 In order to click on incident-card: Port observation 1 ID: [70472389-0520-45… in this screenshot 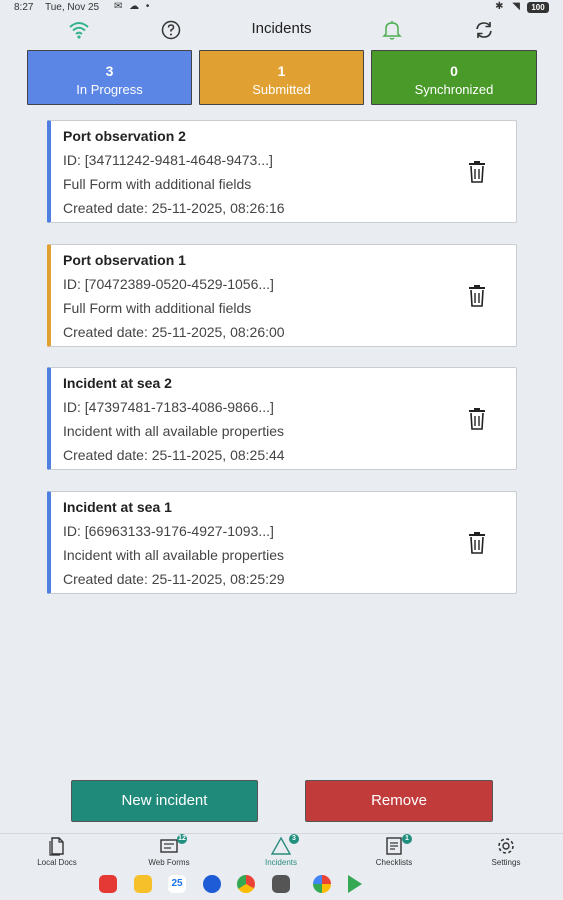, I will do `click(282, 295)`.